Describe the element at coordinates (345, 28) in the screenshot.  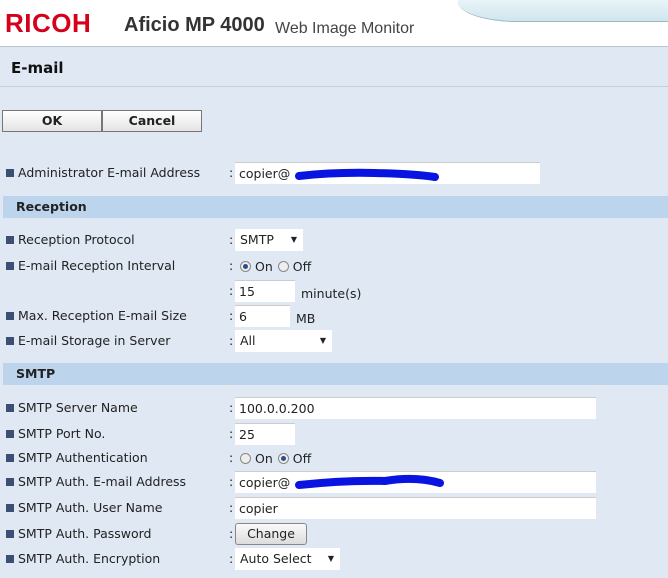
I see `app-name: Web Image Monitor` at that location.